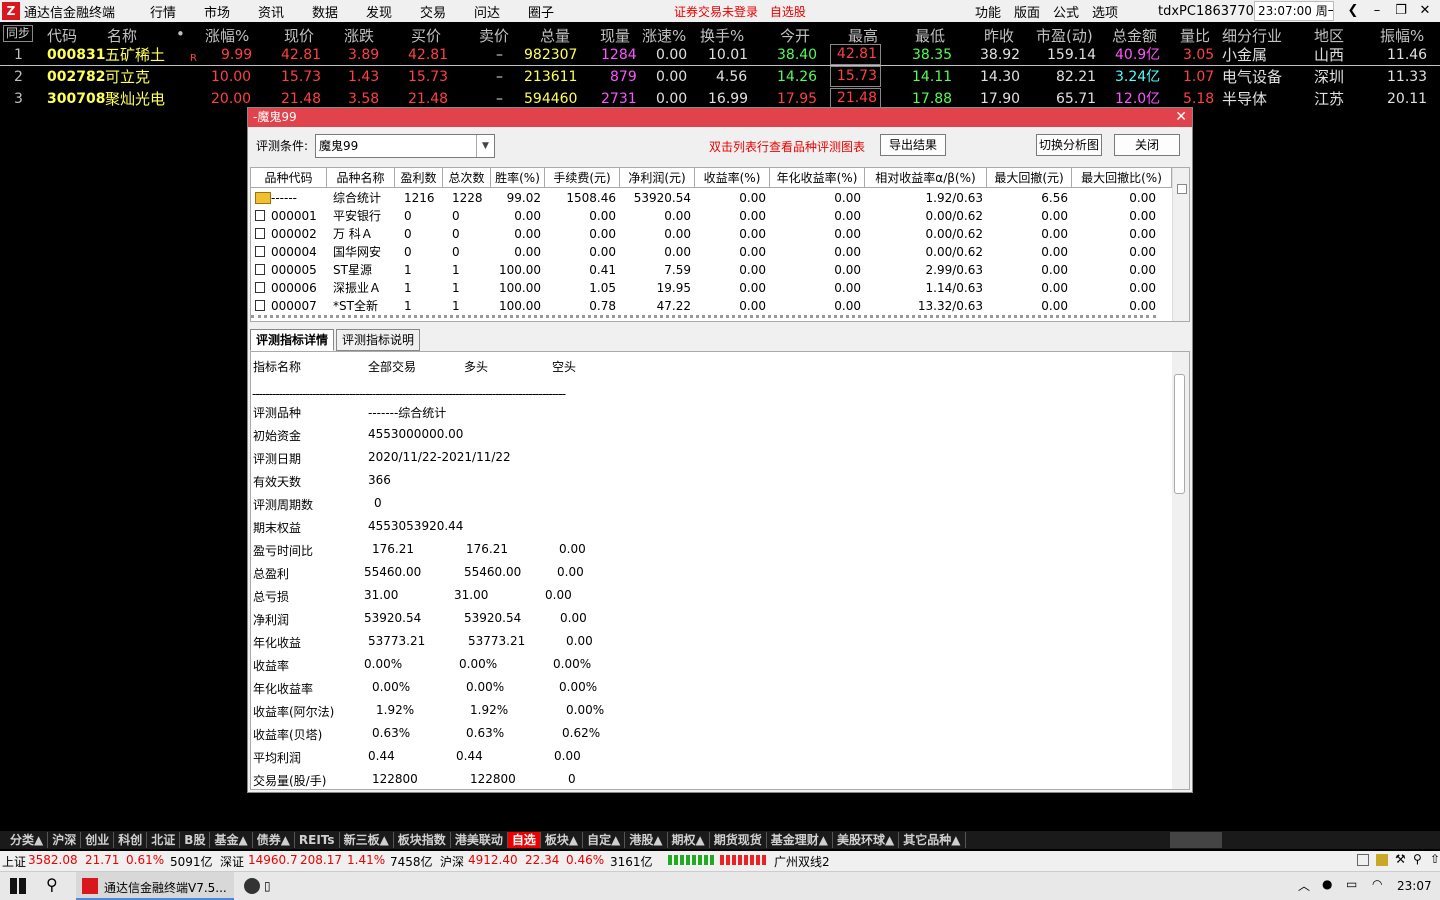 The image size is (1440, 900). I want to click on menu-ask: 问达, so click(487, 11).